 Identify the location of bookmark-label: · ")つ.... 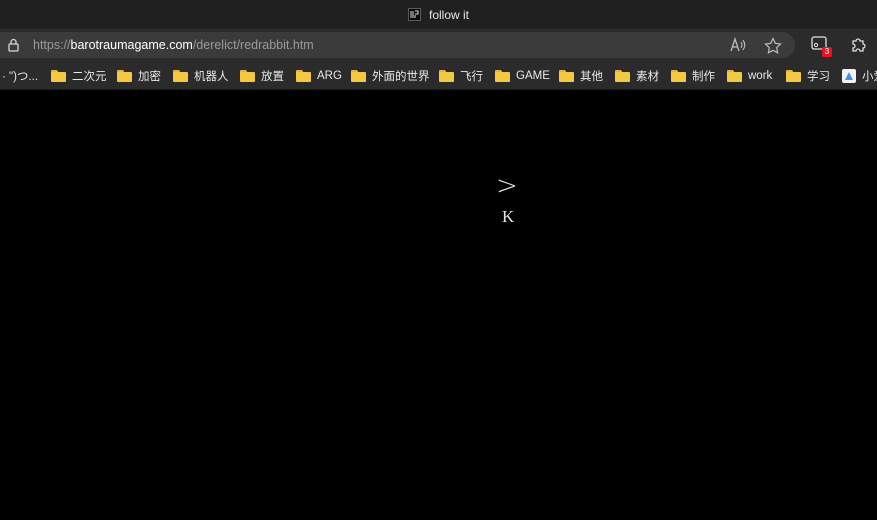
(20, 77).